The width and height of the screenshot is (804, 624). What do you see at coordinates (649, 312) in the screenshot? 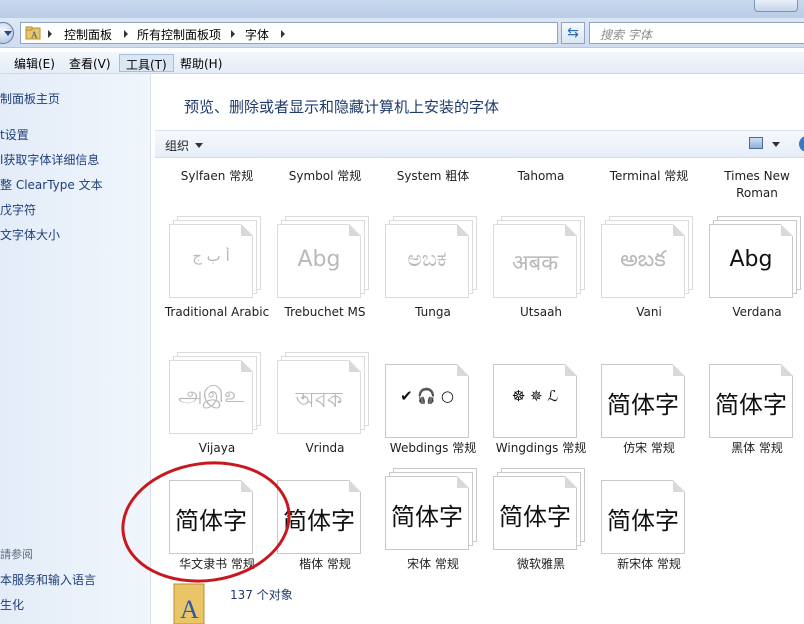
I see `font-item-label: Vani` at bounding box center [649, 312].